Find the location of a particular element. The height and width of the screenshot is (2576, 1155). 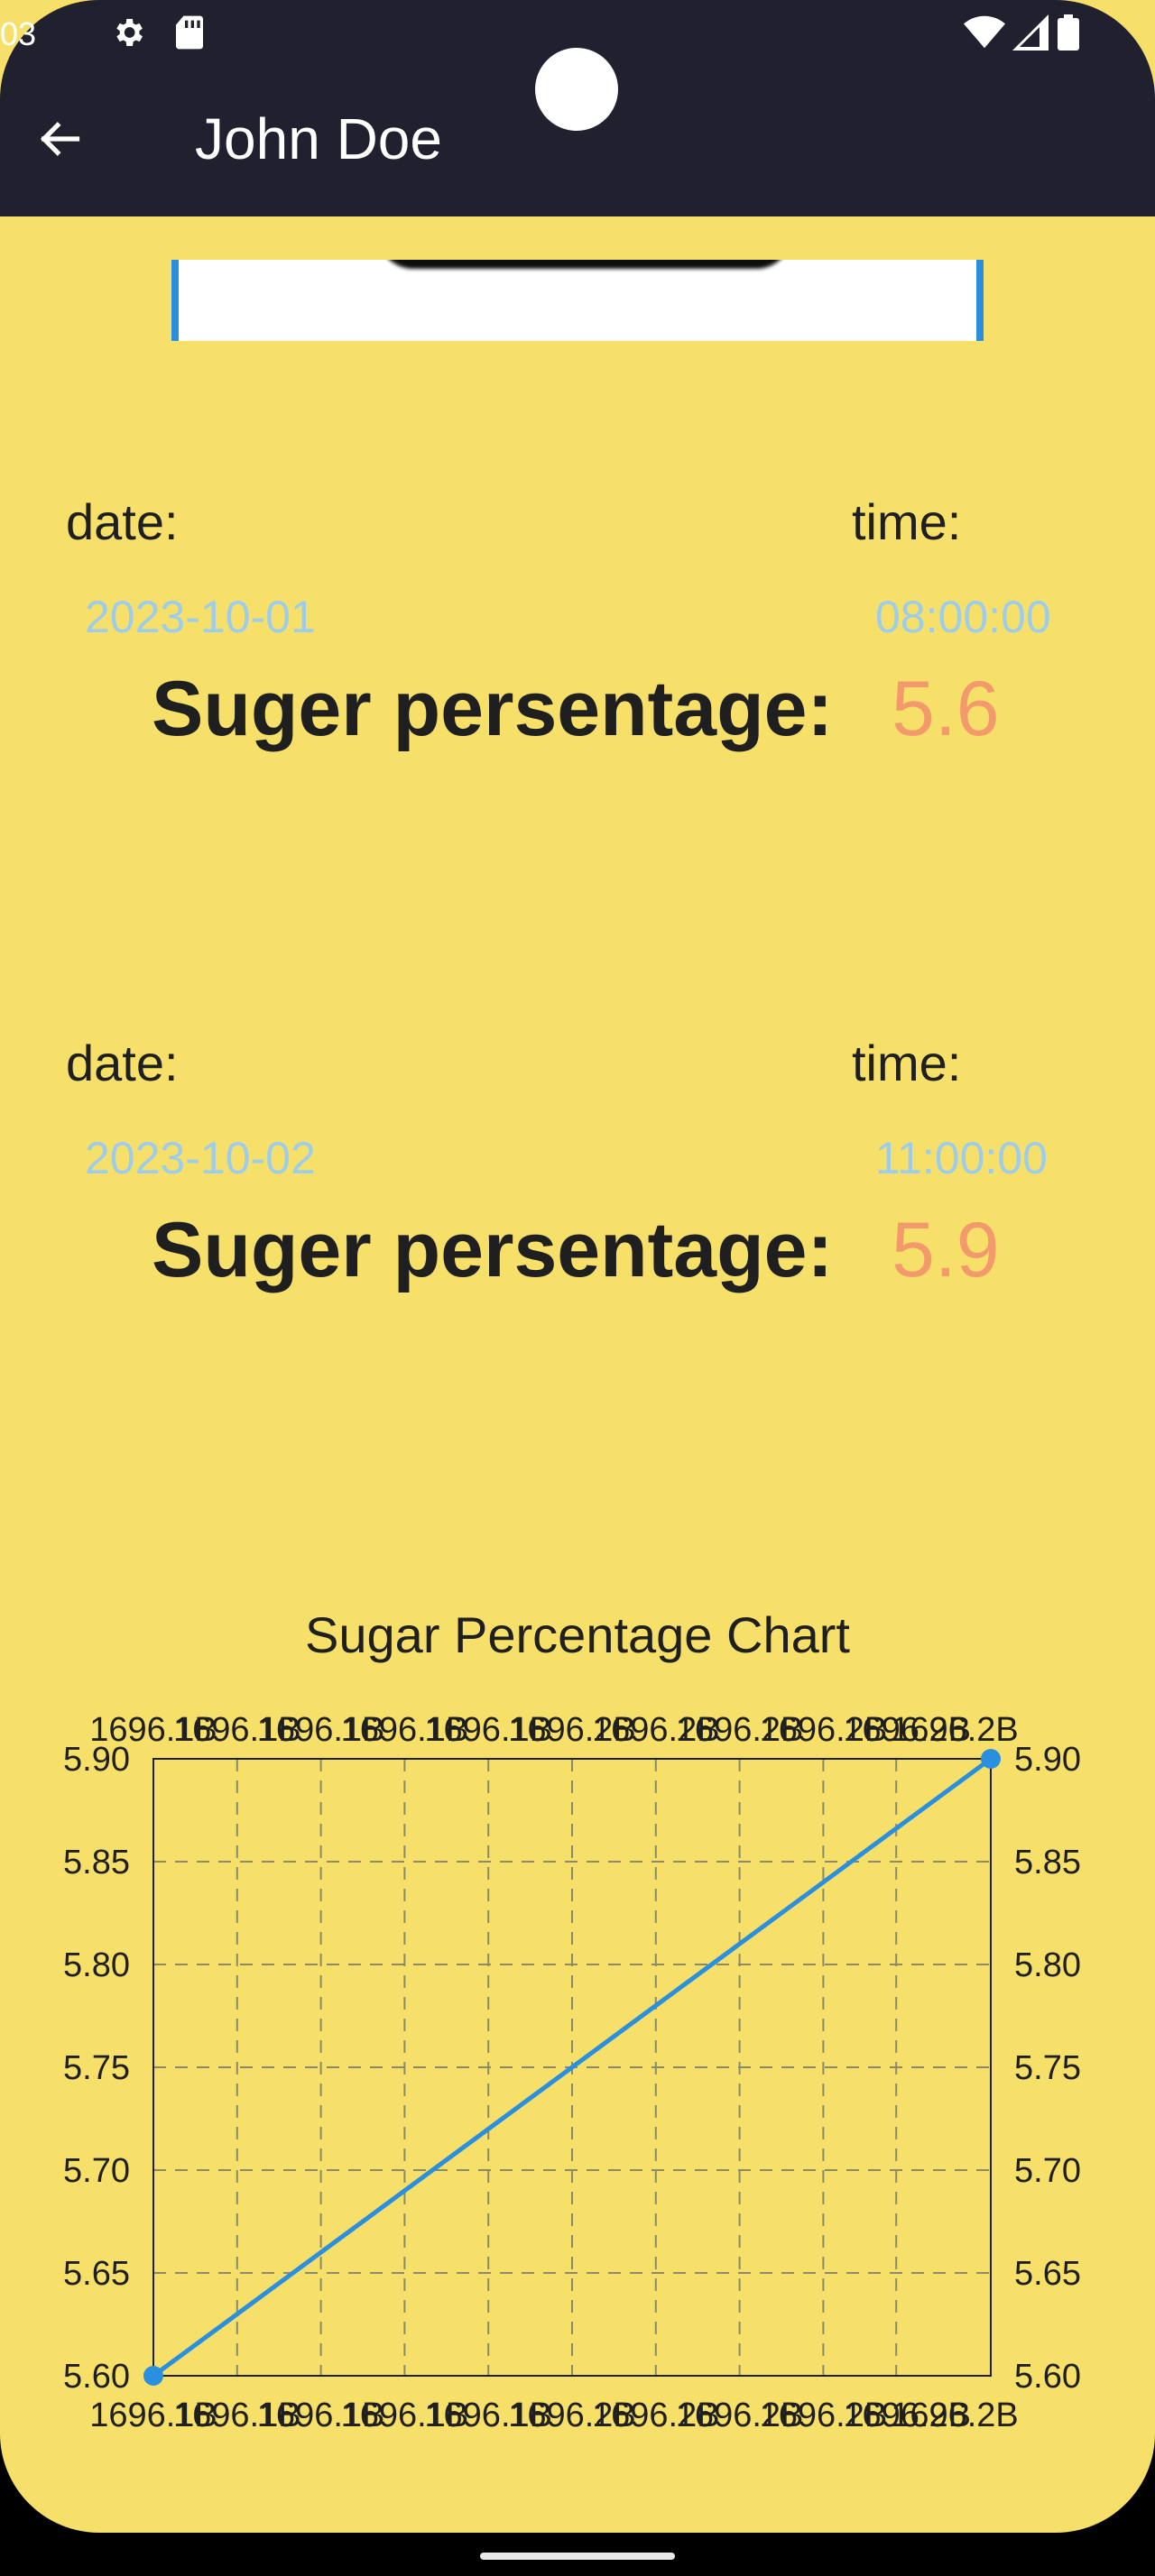

record-image is located at coordinates (577, 300).